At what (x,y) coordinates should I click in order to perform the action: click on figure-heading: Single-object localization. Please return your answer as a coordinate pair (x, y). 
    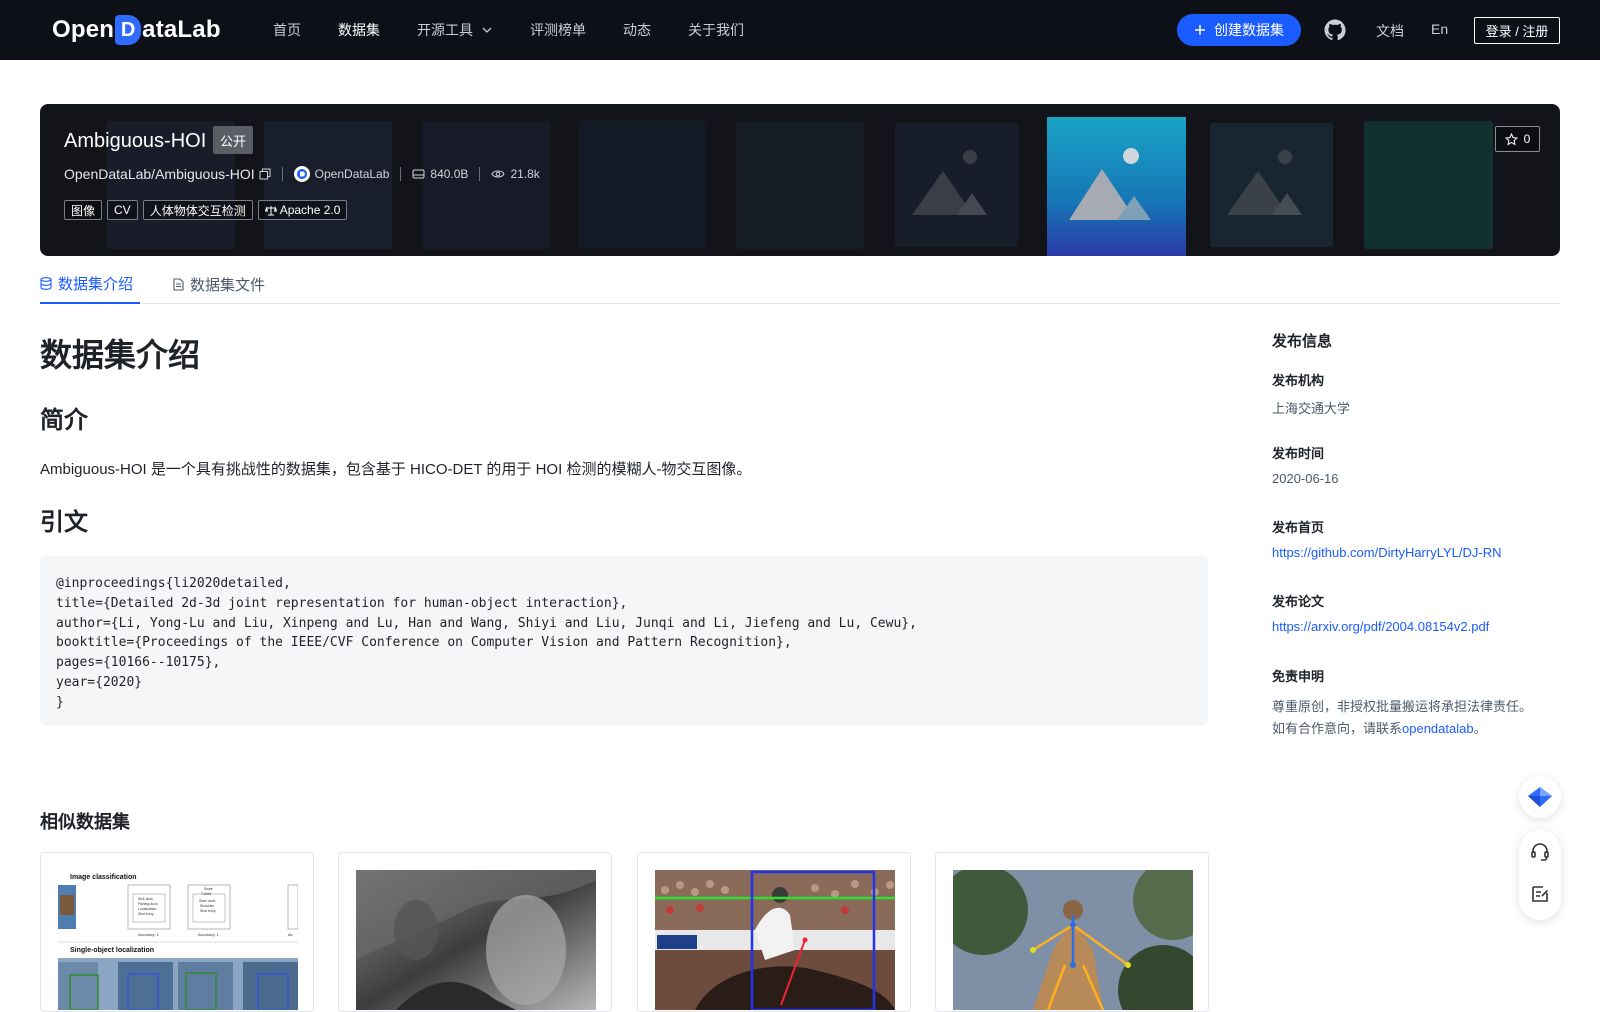
    Looking at the image, I should click on (112, 950).